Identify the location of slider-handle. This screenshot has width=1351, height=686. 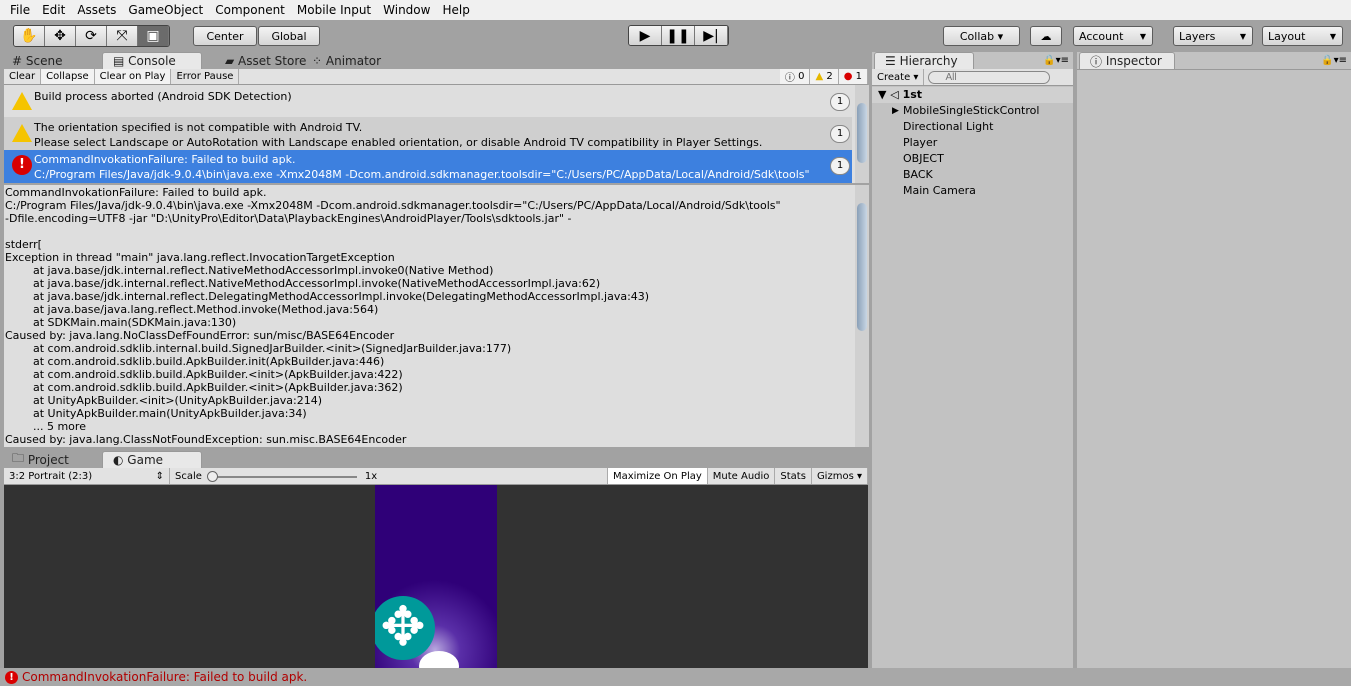
(212, 476).